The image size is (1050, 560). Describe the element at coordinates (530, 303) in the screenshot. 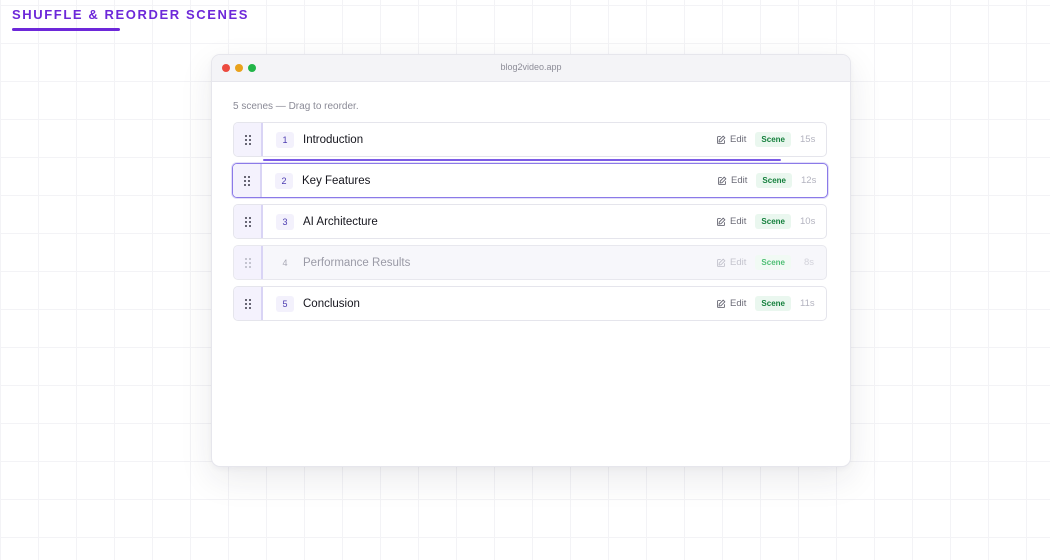

I see `scene-row: 5 Conclusion Edit Scene 11s` at that location.